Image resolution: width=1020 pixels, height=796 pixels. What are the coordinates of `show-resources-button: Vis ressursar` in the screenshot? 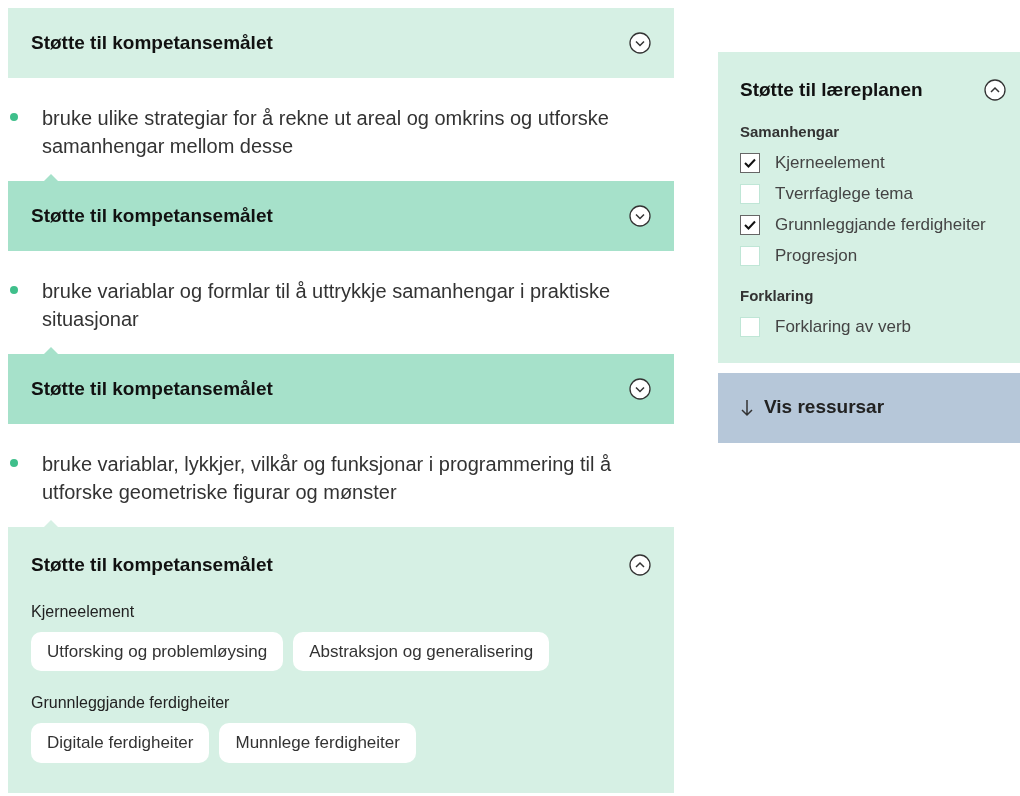 It's located at (869, 407).